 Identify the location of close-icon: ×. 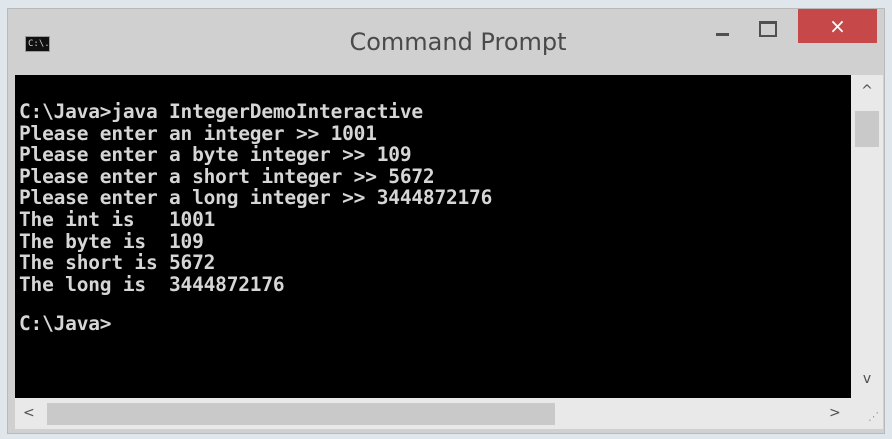
(837, 26).